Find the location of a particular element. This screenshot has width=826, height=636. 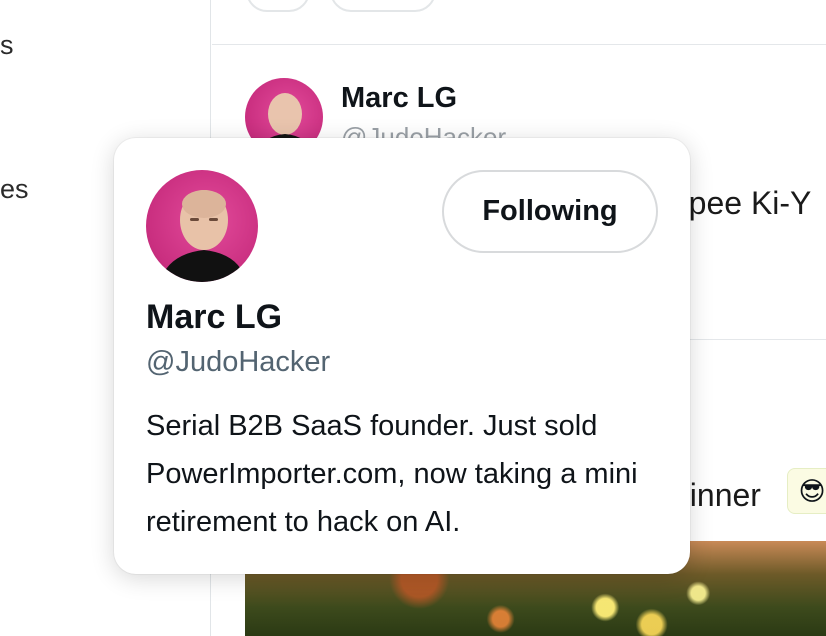

sunglasses-emoji: 😎 is located at coordinates (806, 491).